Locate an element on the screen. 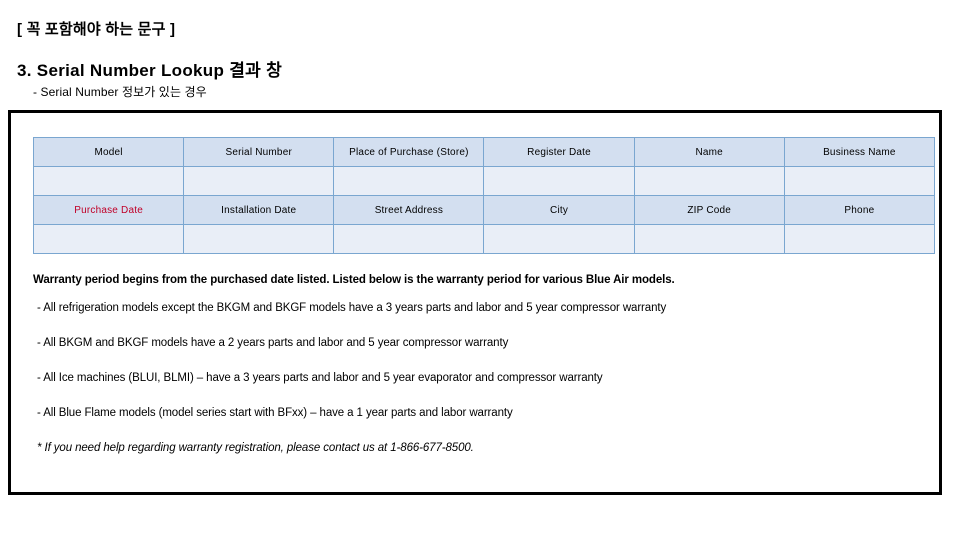 The width and height of the screenshot is (960, 540). value-street-address is located at coordinates (409, 239).